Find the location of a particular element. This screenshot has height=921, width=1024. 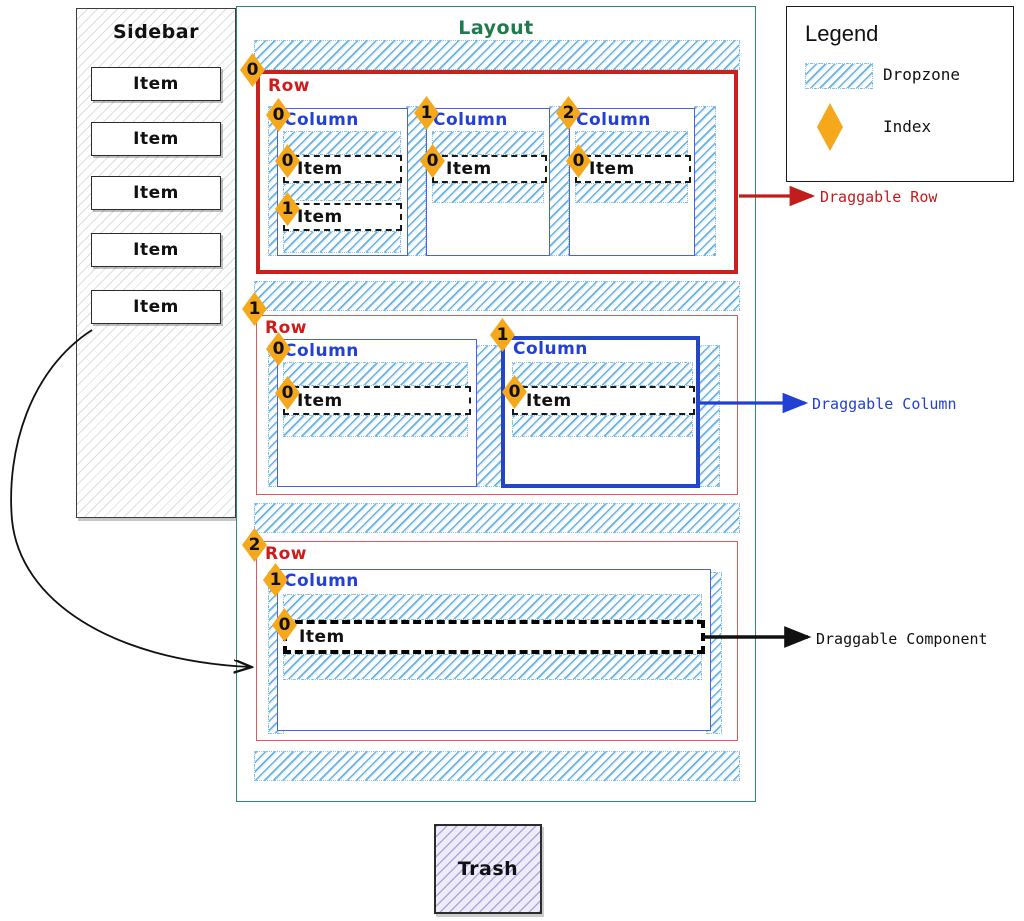

sidebar-item-4: Item is located at coordinates (156, 307).